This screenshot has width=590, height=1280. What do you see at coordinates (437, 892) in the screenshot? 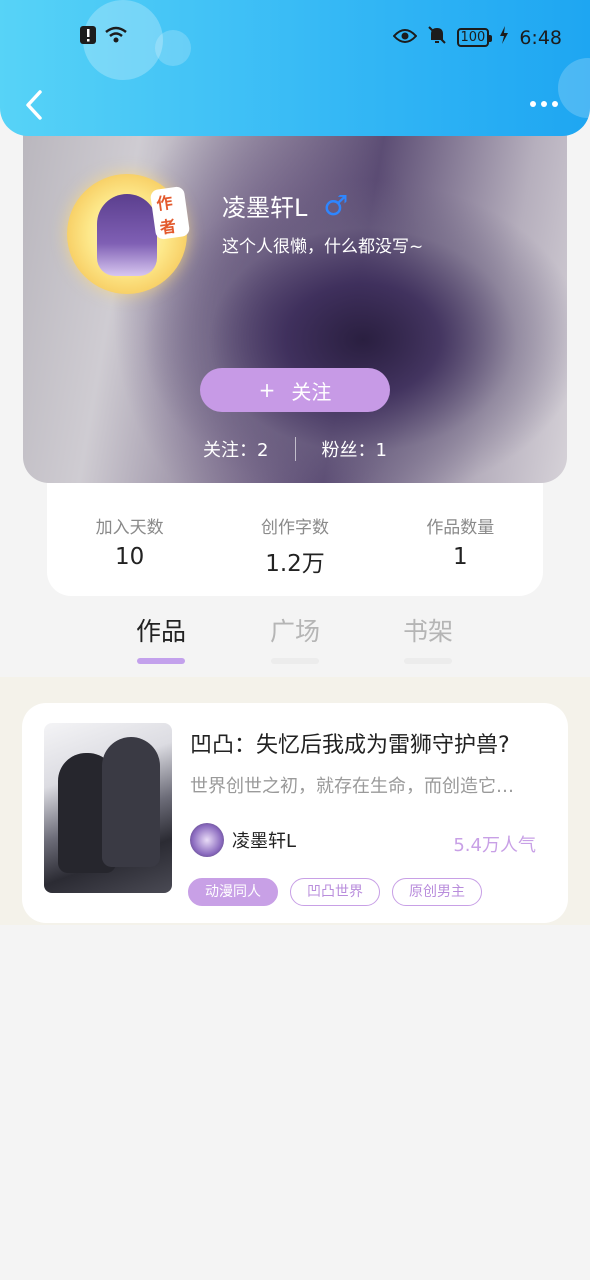
I see `tag-chip: 原创男主` at bounding box center [437, 892].